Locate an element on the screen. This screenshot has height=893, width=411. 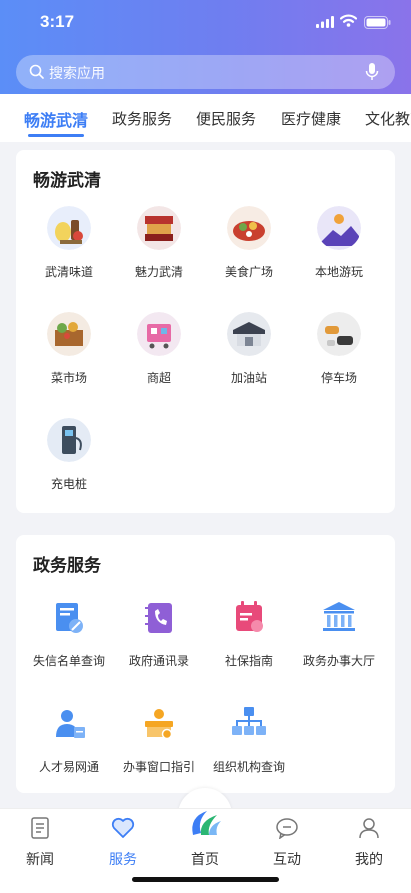
grid-item-label: 本地游玩 is located at coordinates (338, 272).